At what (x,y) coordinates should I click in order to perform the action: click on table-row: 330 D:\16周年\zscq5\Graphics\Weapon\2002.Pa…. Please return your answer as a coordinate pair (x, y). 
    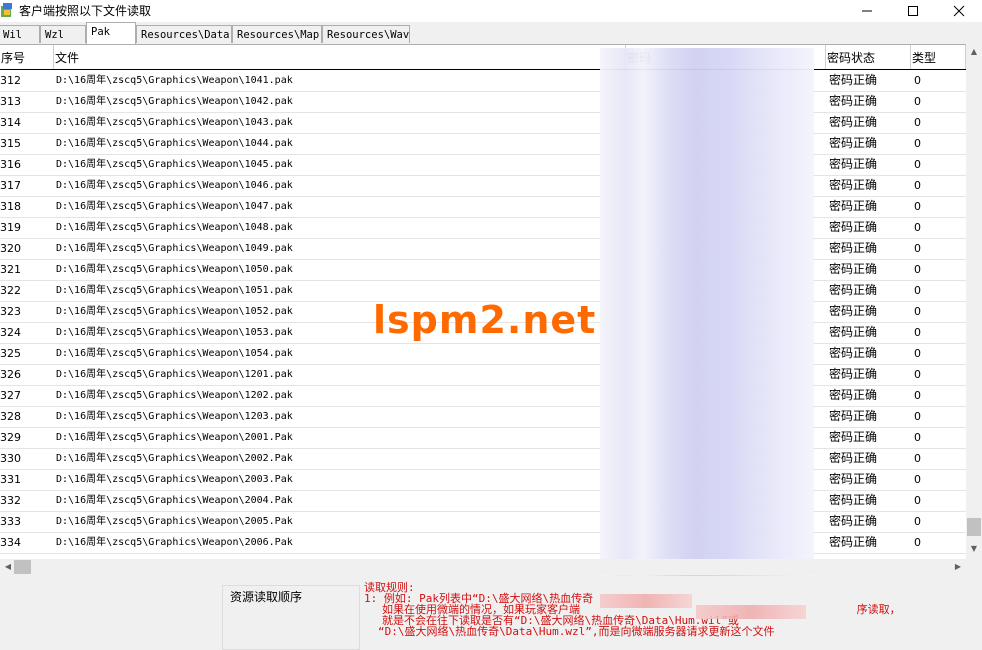
    Looking at the image, I should click on (483, 459).